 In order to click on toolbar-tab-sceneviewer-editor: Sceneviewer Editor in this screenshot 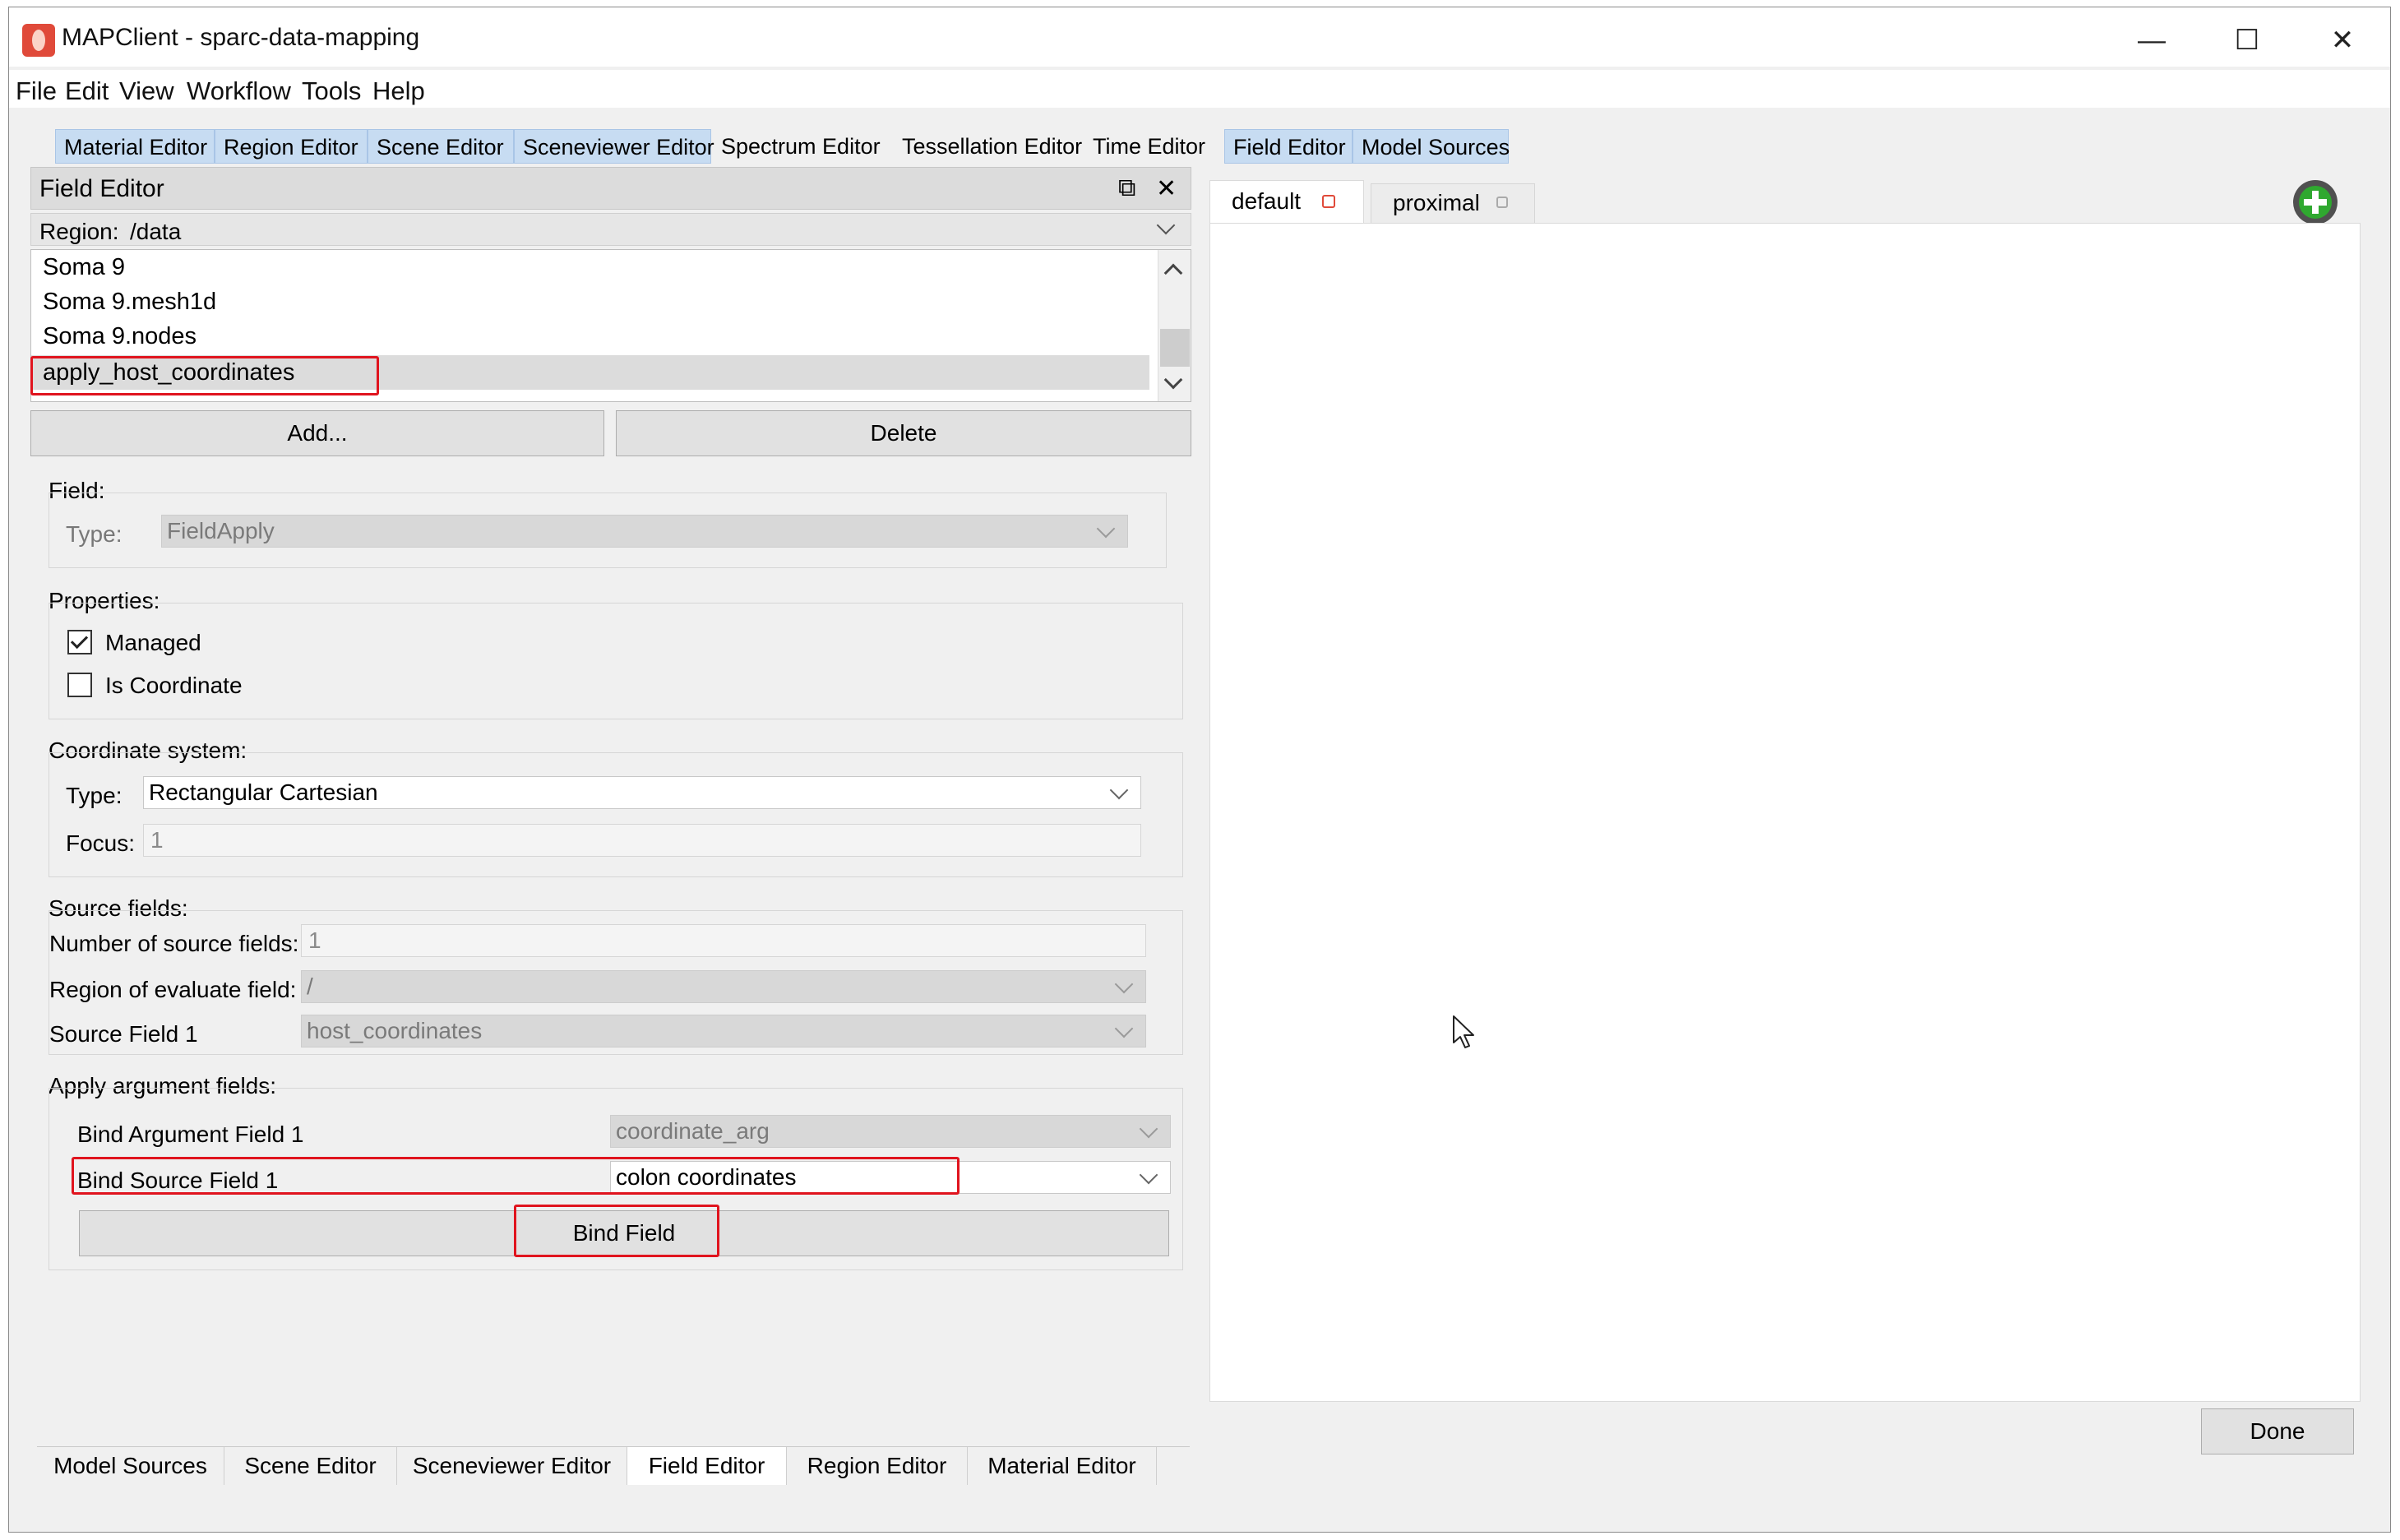, I will do `click(614, 147)`.